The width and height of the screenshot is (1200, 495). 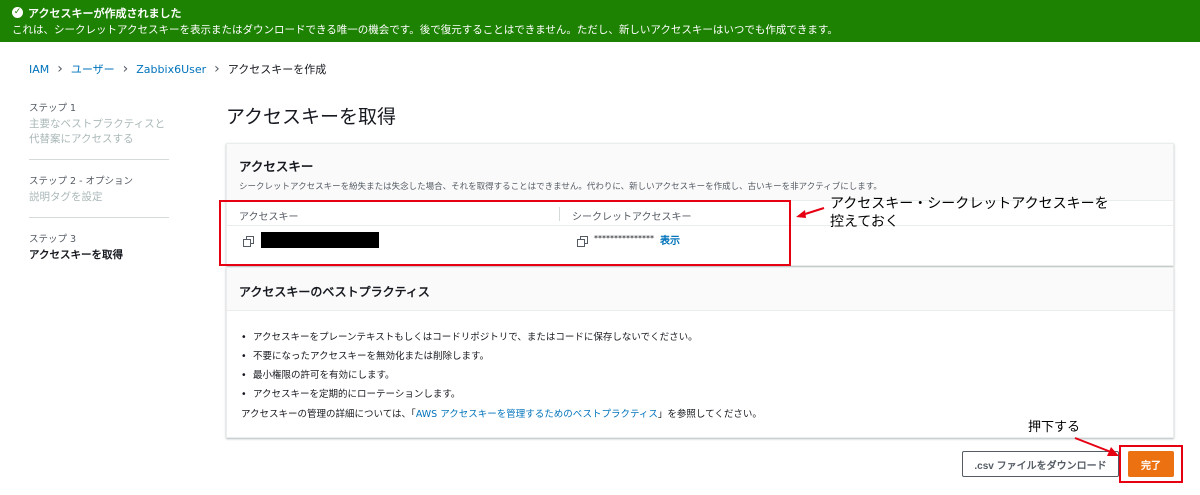 I want to click on breadcrumb-users: ユーザー, so click(x=93, y=69).